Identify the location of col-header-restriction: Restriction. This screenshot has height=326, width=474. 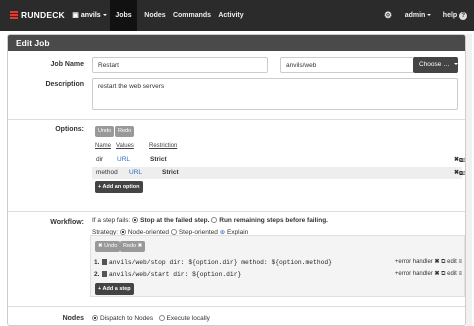
(163, 146).